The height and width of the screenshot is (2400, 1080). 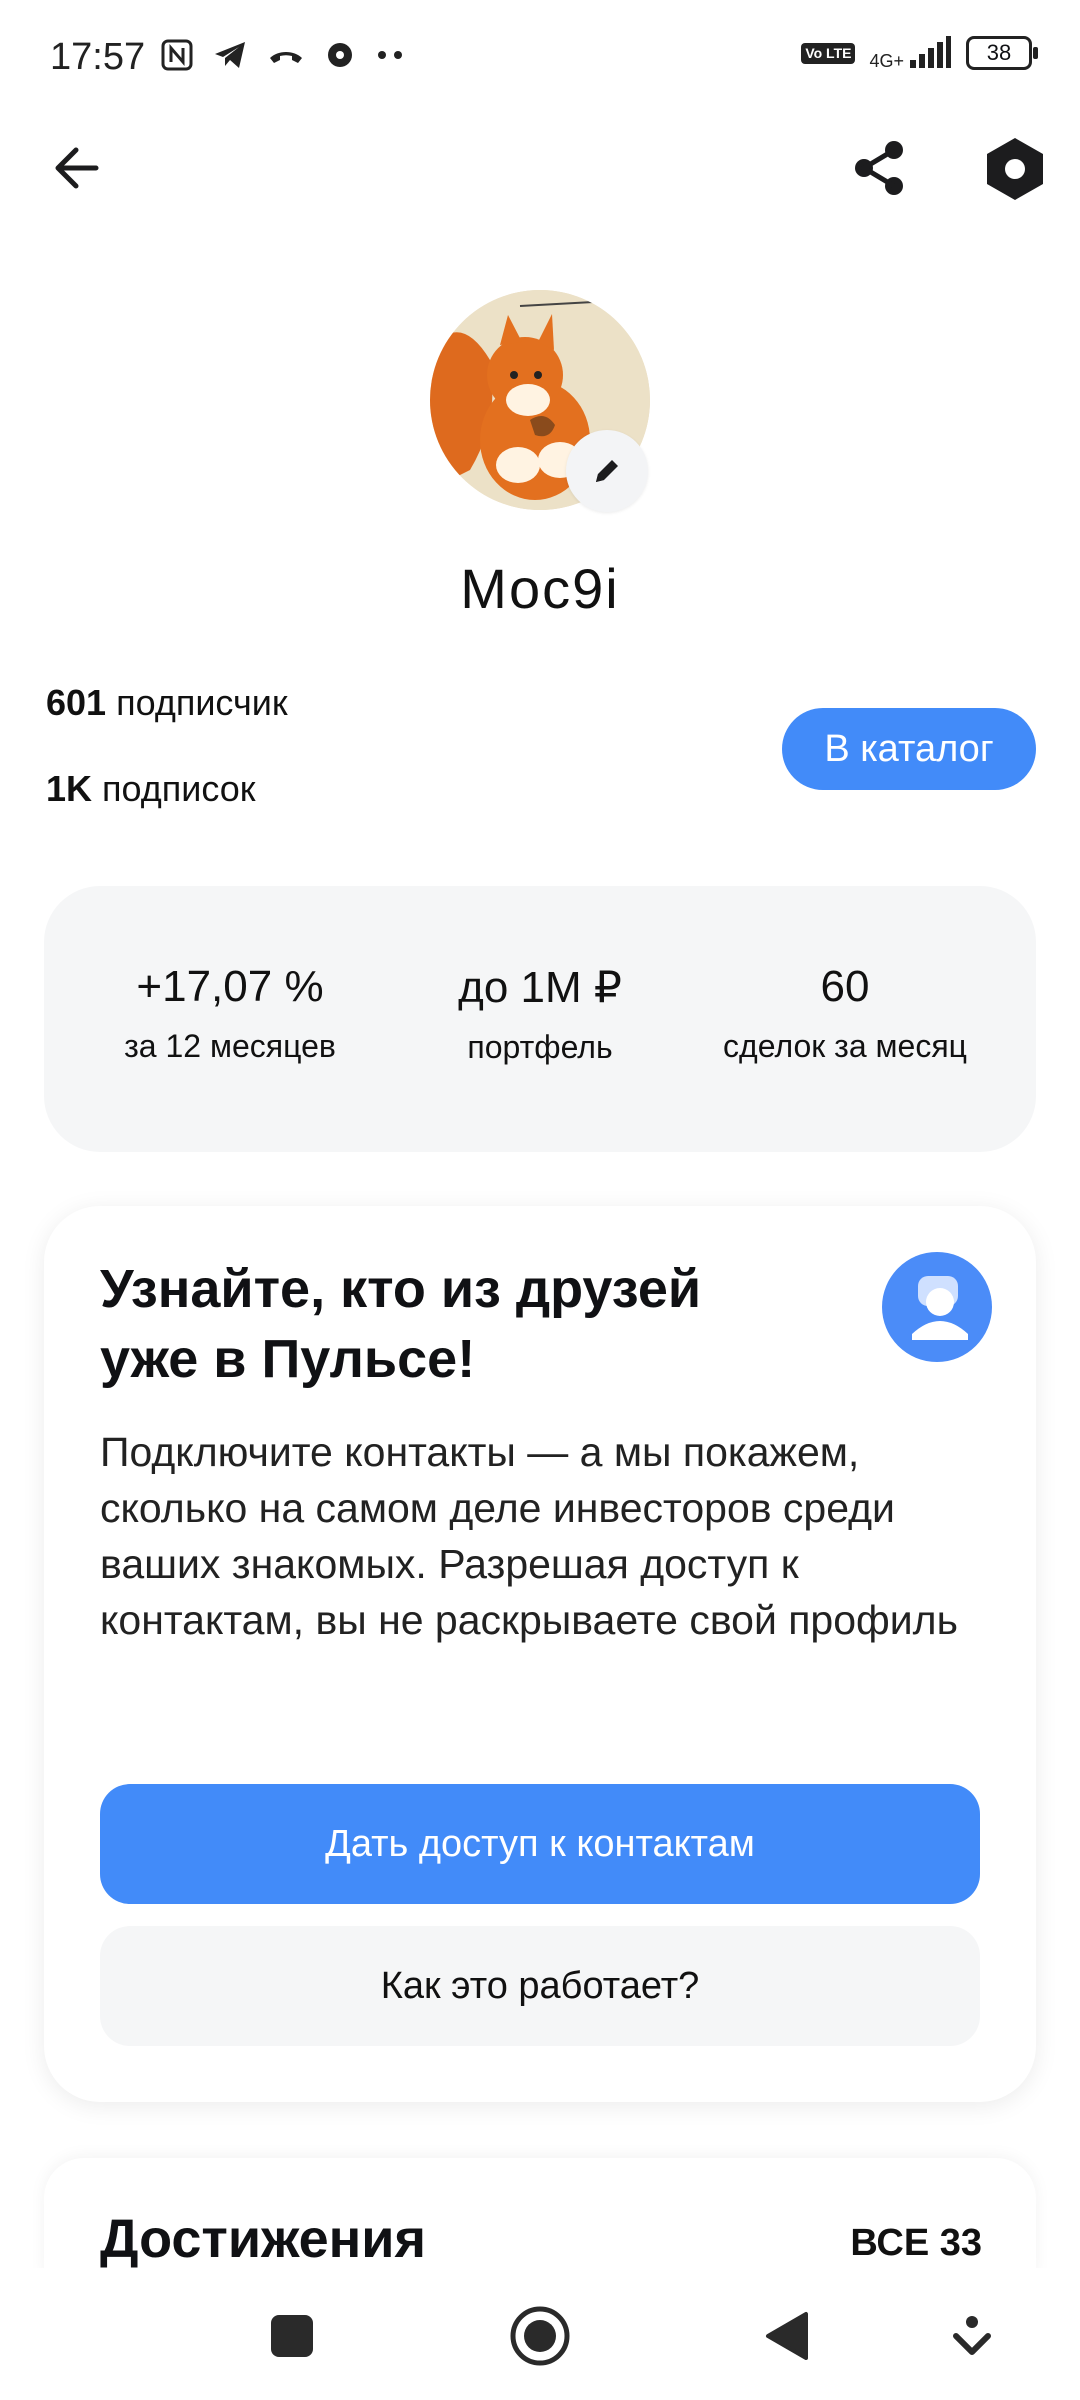 I want to click on missed-call-icon, so click(x=286, y=57).